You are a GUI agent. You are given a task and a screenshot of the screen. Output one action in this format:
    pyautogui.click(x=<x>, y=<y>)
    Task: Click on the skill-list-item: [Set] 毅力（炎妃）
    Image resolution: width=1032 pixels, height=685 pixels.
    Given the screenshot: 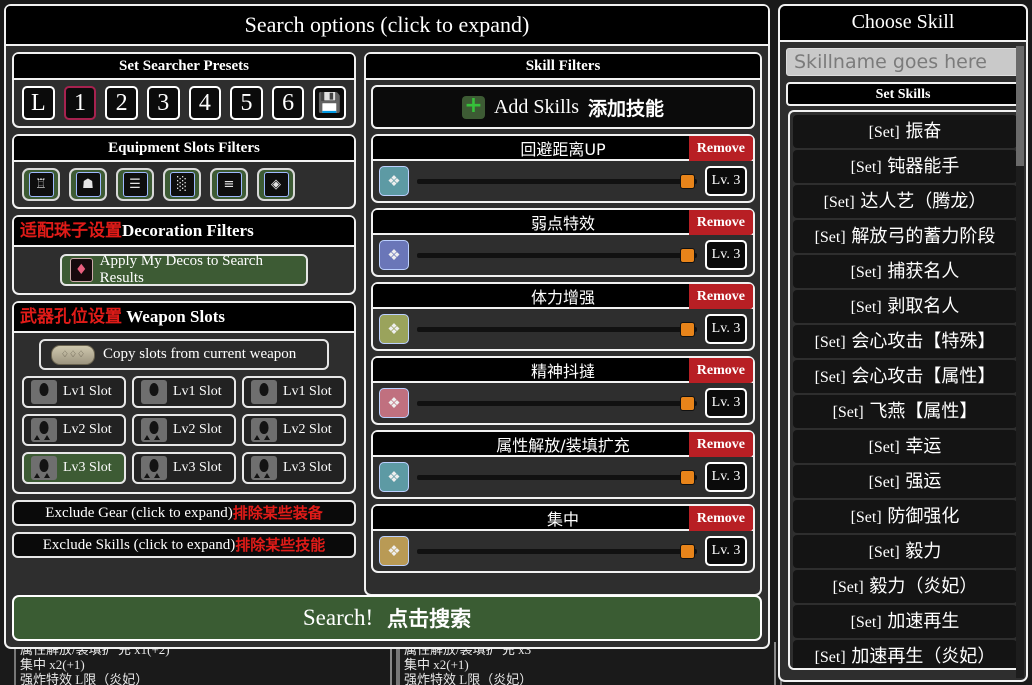 What is the action you would take?
    pyautogui.click(x=905, y=586)
    